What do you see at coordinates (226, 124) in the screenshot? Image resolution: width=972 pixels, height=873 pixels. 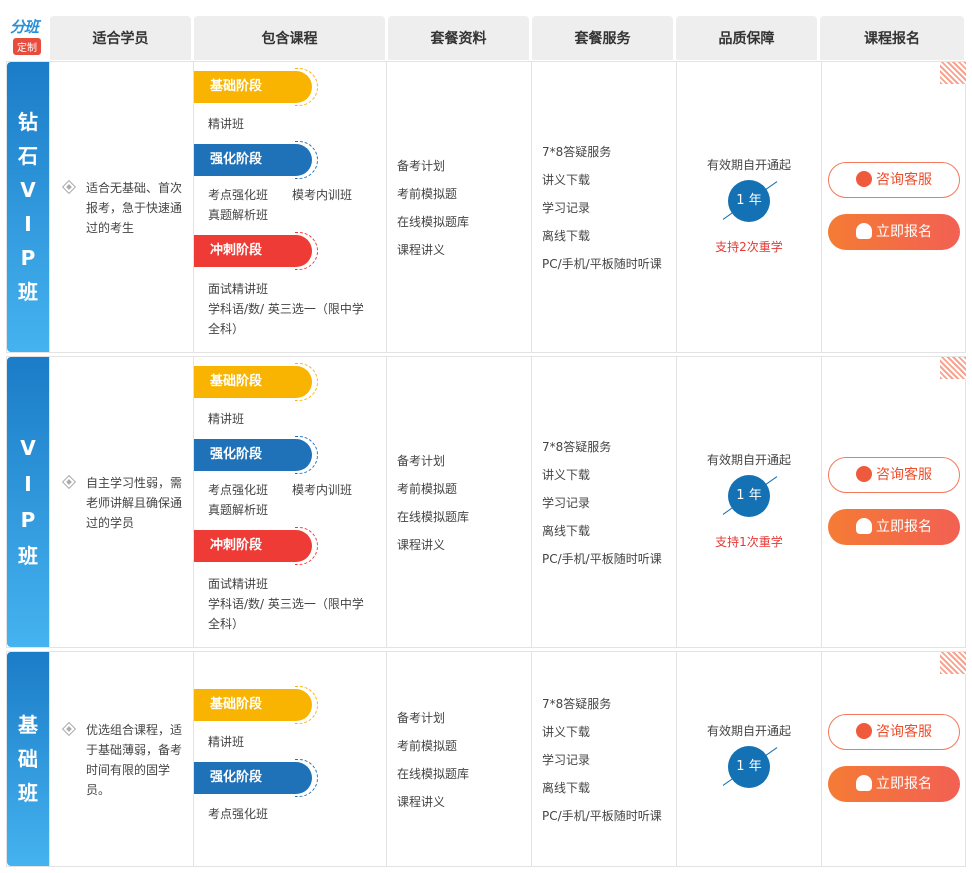 I see `course-line: 精讲班` at bounding box center [226, 124].